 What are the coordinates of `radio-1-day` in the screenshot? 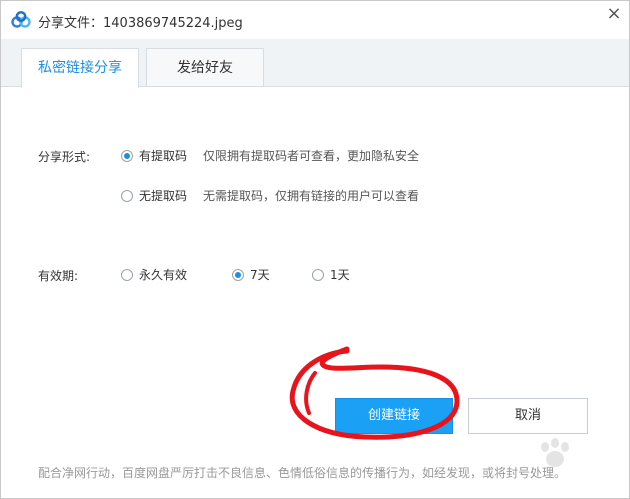 It's located at (318, 274).